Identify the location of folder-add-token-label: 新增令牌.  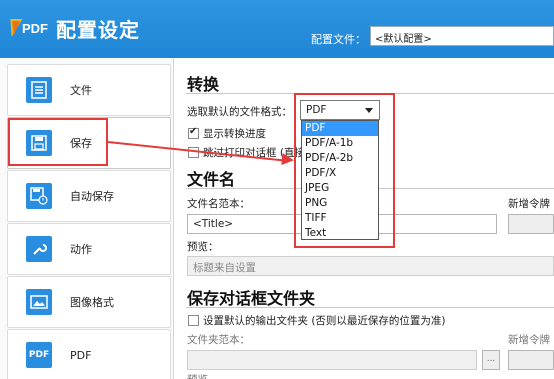
(529, 340).